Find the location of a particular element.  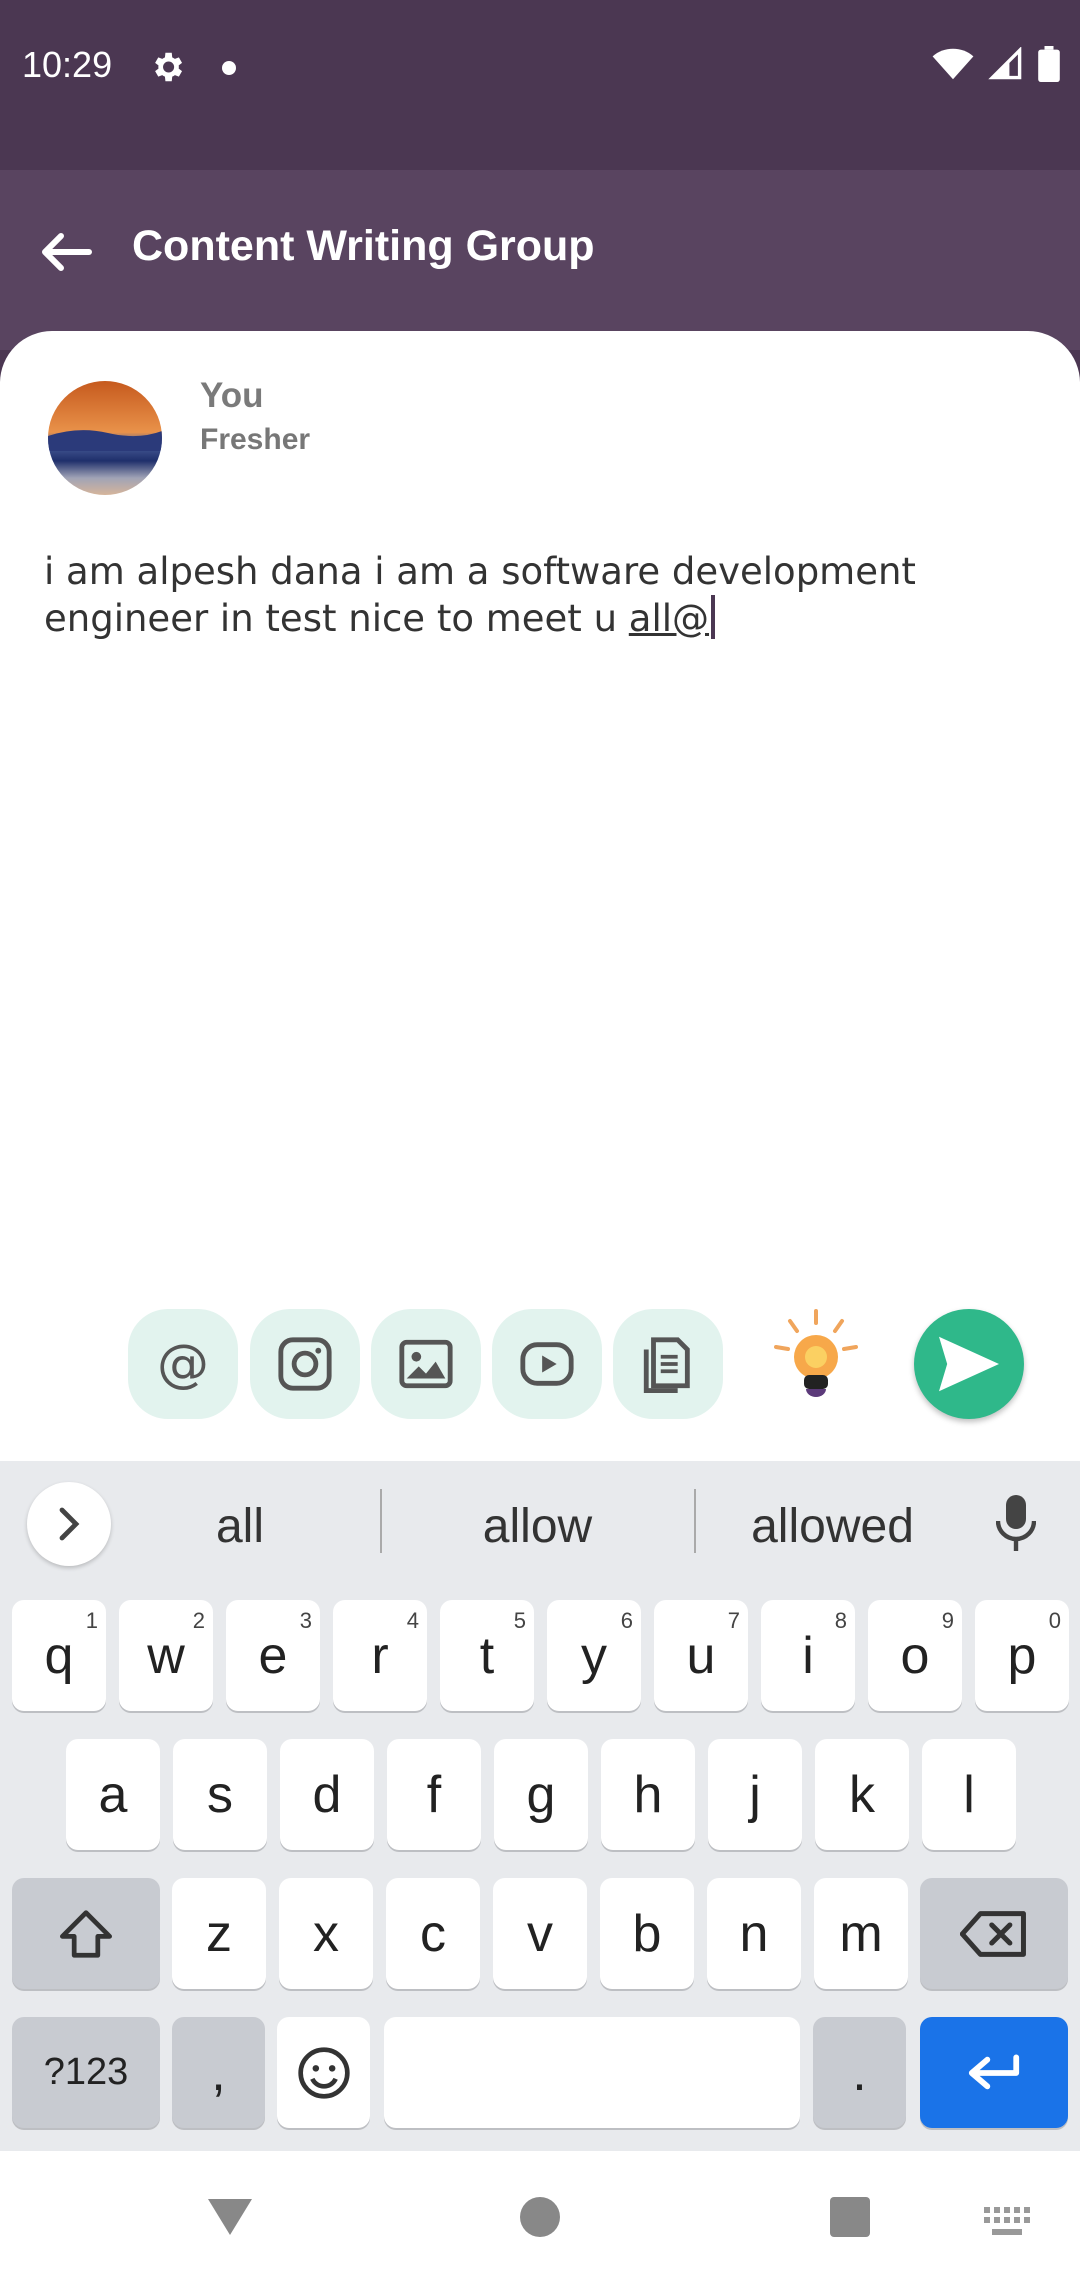

key-label: e is located at coordinates (273, 1655).